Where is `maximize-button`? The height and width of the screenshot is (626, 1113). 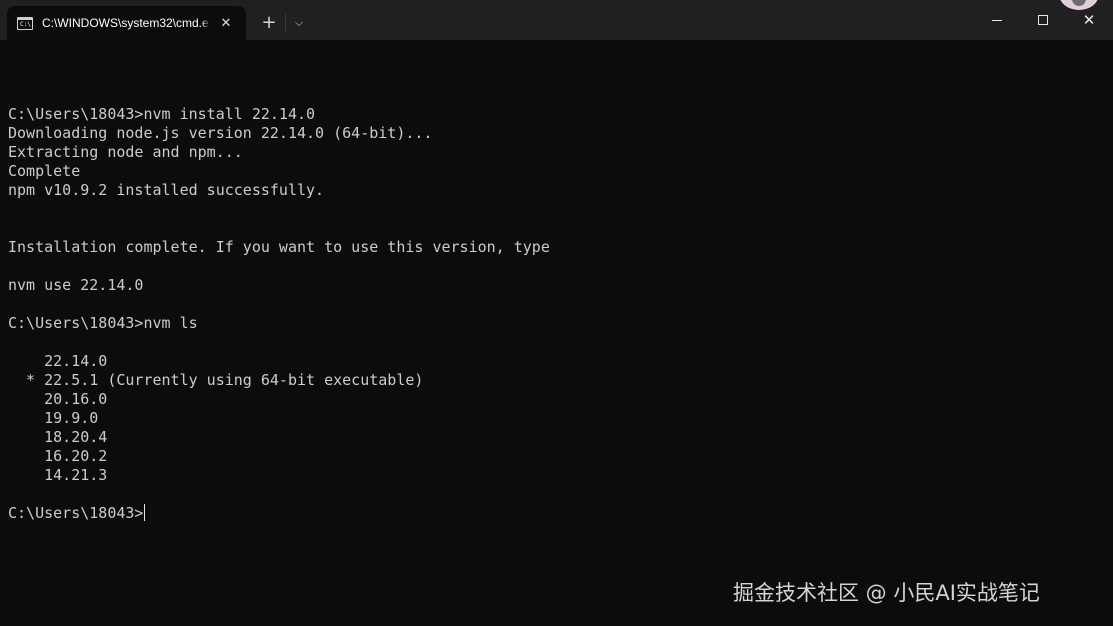 maximize-button is located at coordinates (1043, 20).